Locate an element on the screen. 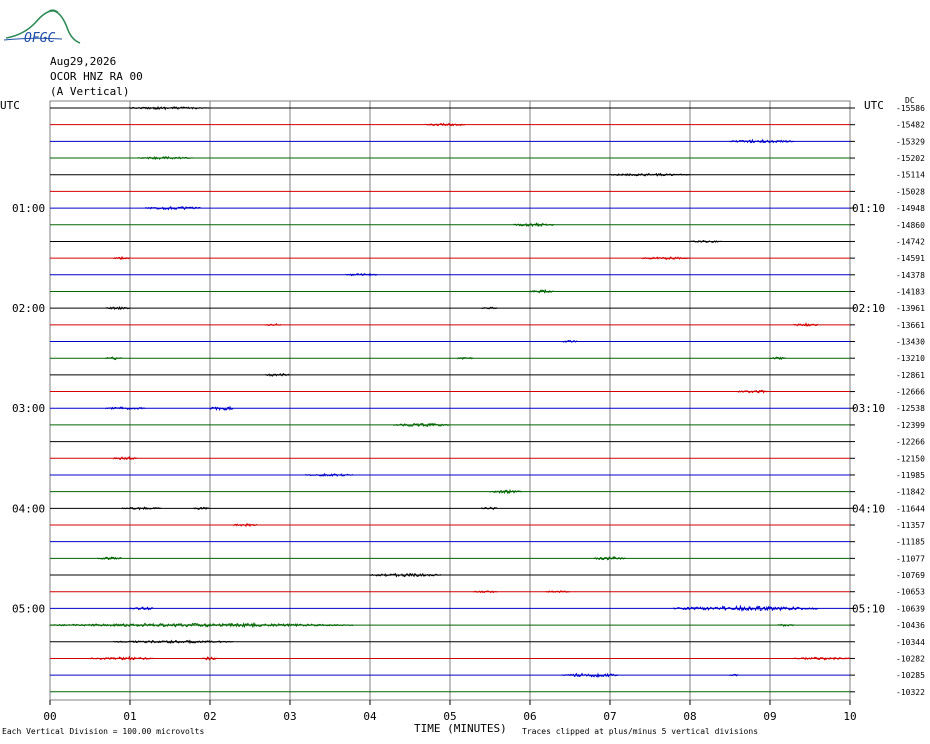  dc-offset-label: -11842 is located at coordinates (910, 492).